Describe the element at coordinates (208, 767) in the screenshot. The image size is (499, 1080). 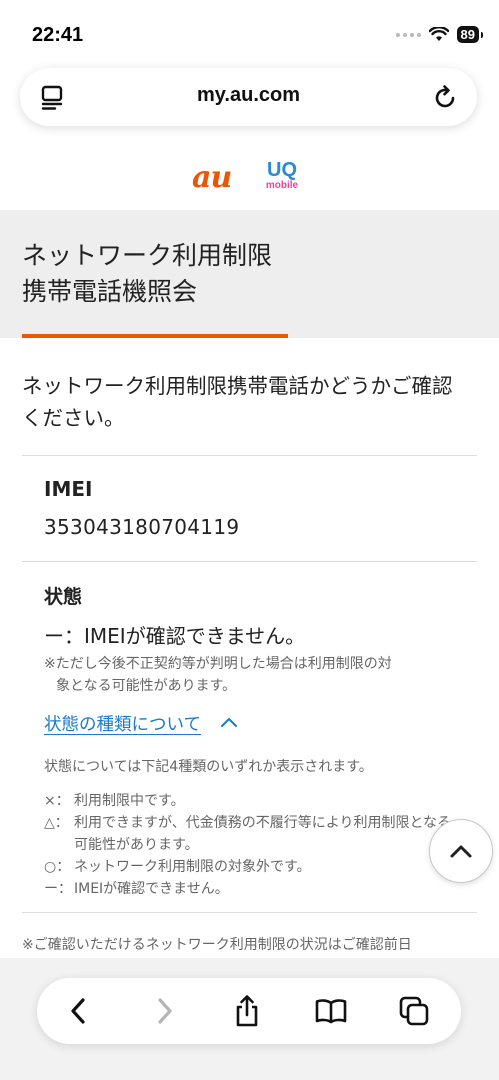
I see `state-types-description: 状態については下記4種類のいずれか表示されます。` at that location.